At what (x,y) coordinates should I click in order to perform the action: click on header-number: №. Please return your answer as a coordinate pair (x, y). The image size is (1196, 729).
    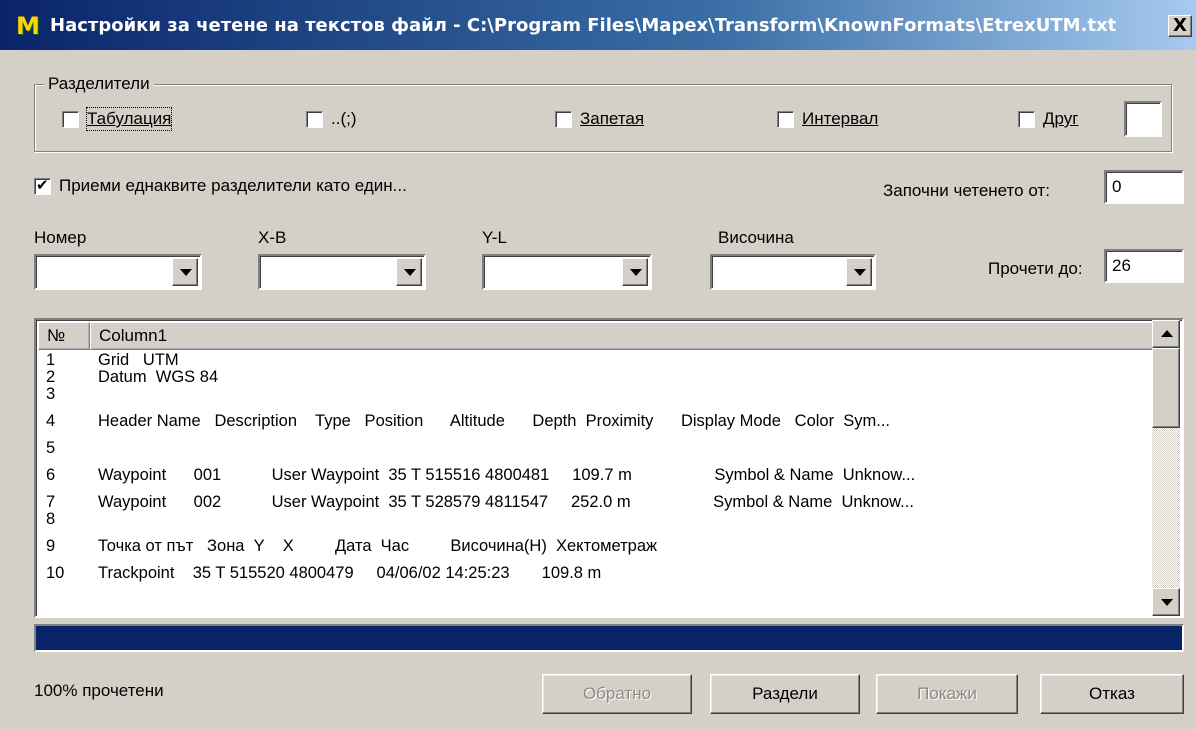
    Looking at the image, I should click on (64, 336).